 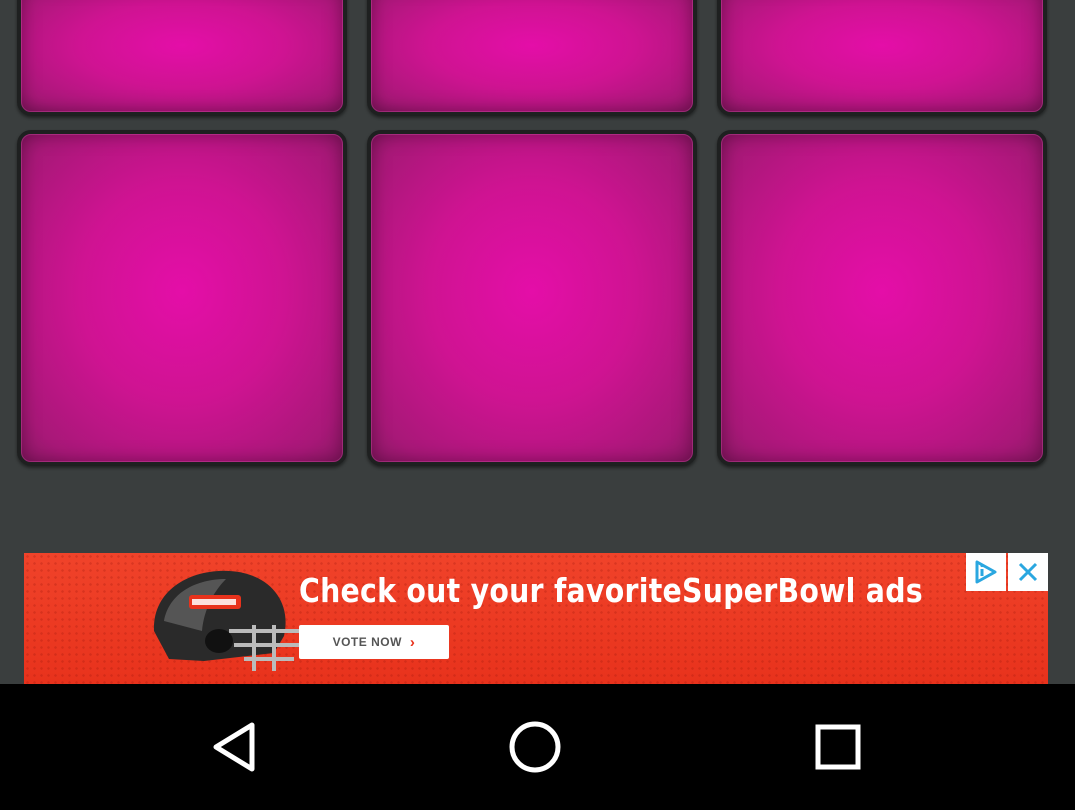 I want to click on back-triangle-icon, so click(x=234, y=747).